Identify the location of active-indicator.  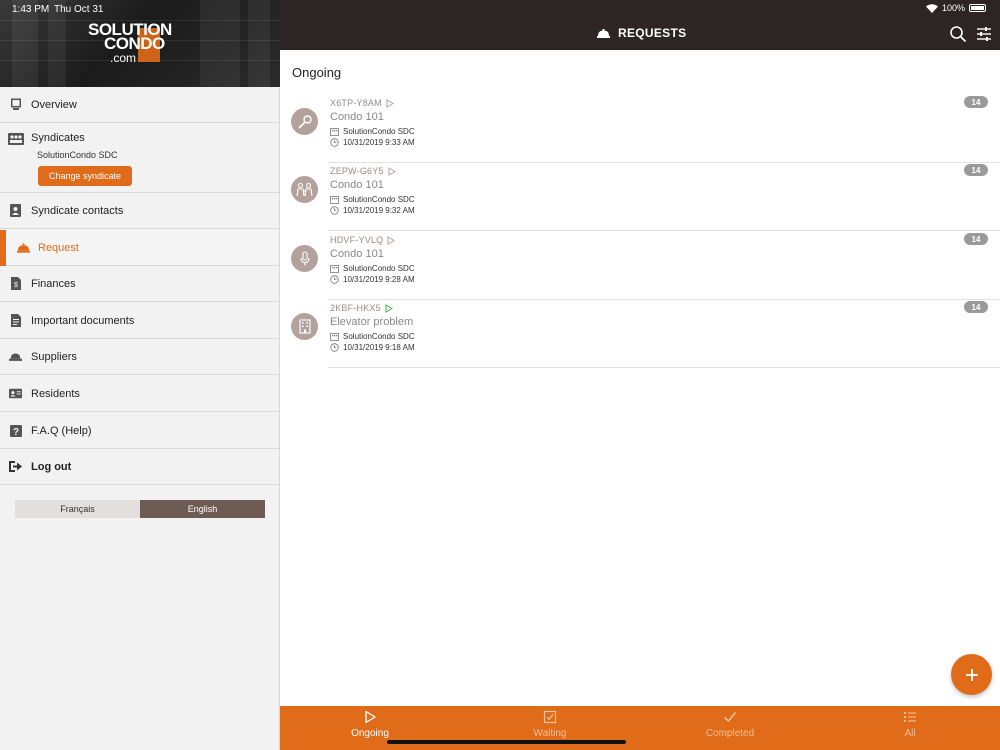
(3, 248).